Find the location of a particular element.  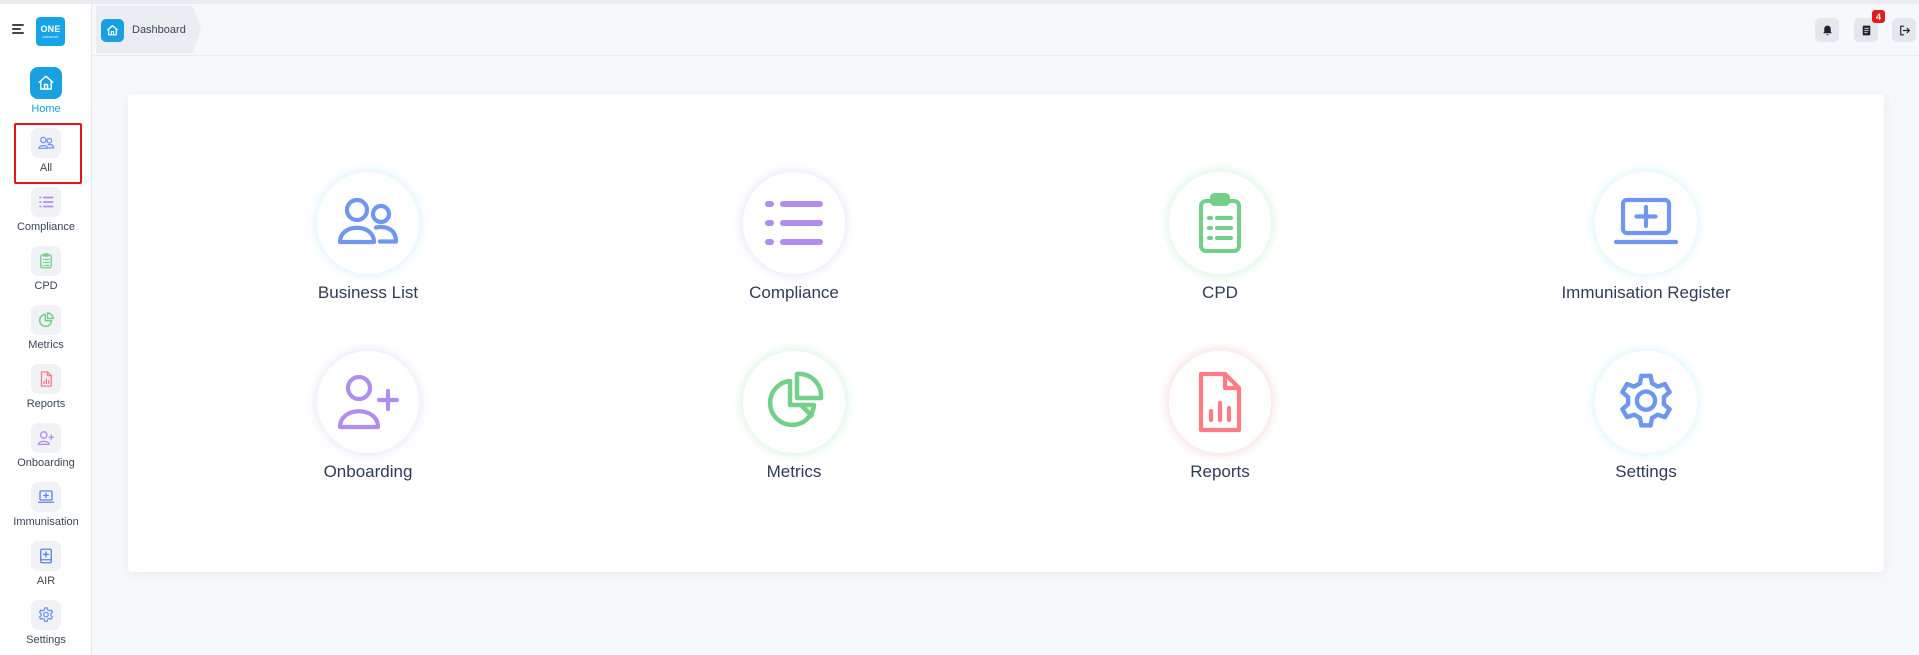

sidebar-item-label: Metrics is located at coordinates (46, 345).